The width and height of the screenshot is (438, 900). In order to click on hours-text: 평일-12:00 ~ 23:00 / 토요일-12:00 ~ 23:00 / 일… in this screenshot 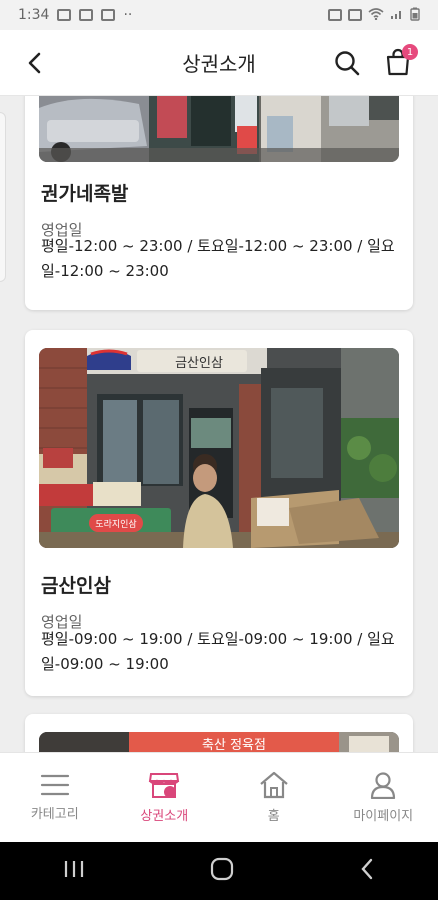, I will do `click(218, 258)`.